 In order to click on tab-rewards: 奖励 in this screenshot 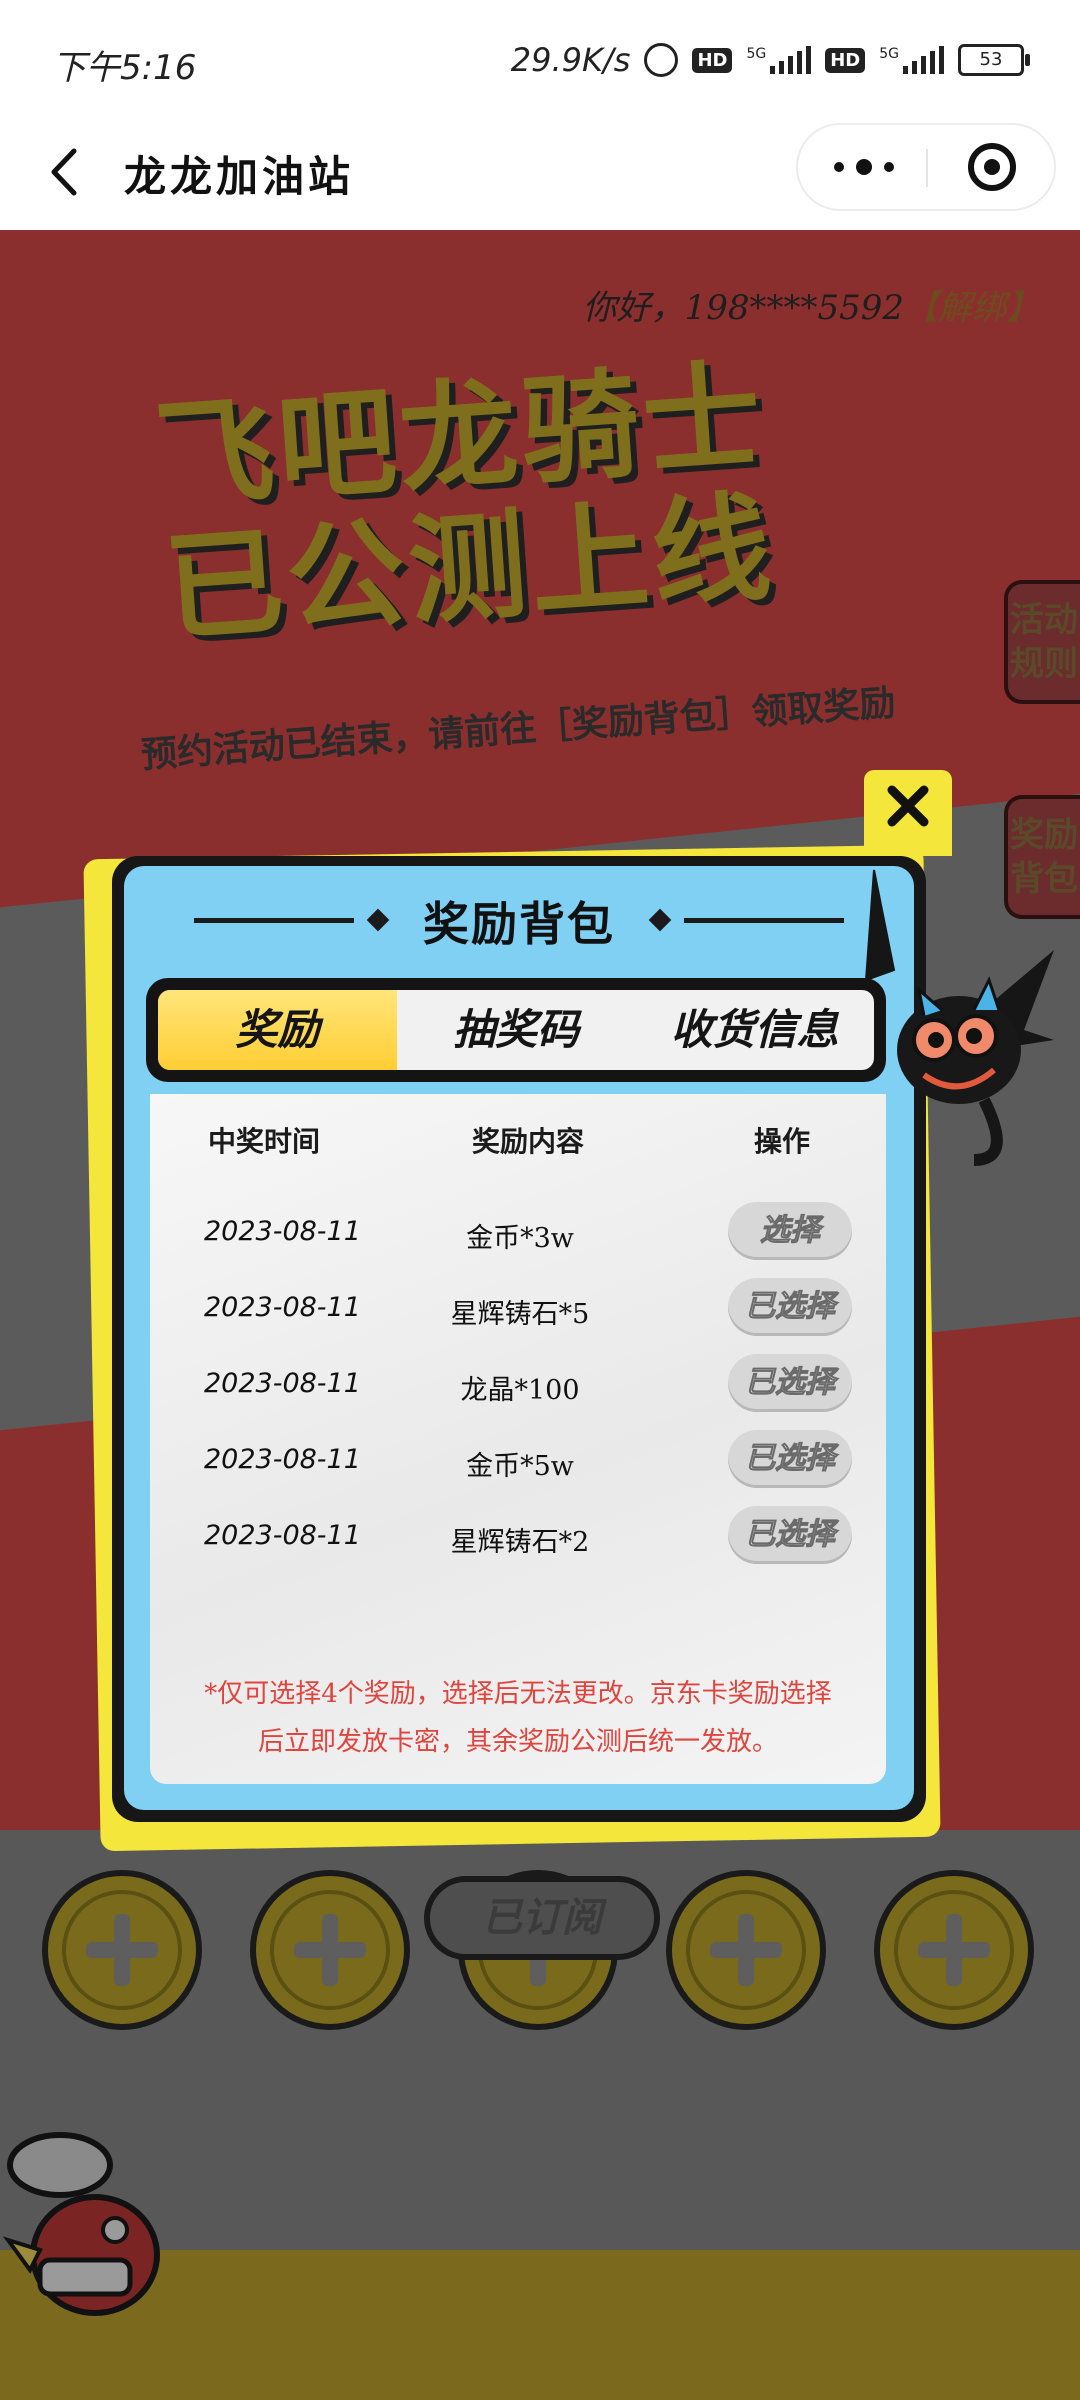, I will do `click(277, 1030)`.